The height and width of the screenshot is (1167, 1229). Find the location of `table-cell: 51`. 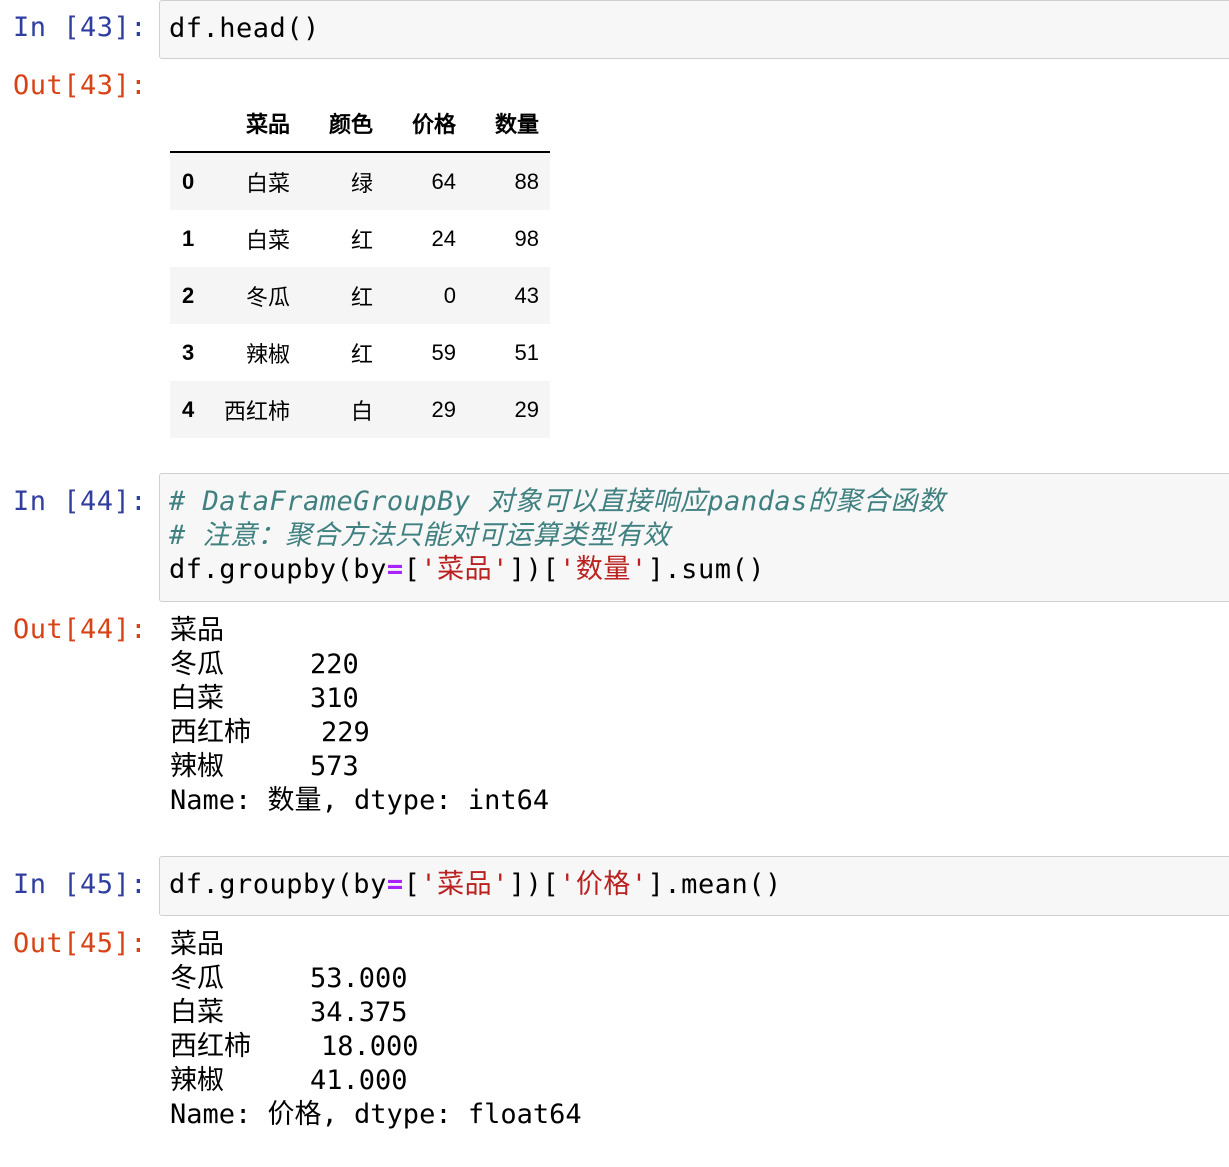

table-cell: 51 is located at coordinates (526, 352).